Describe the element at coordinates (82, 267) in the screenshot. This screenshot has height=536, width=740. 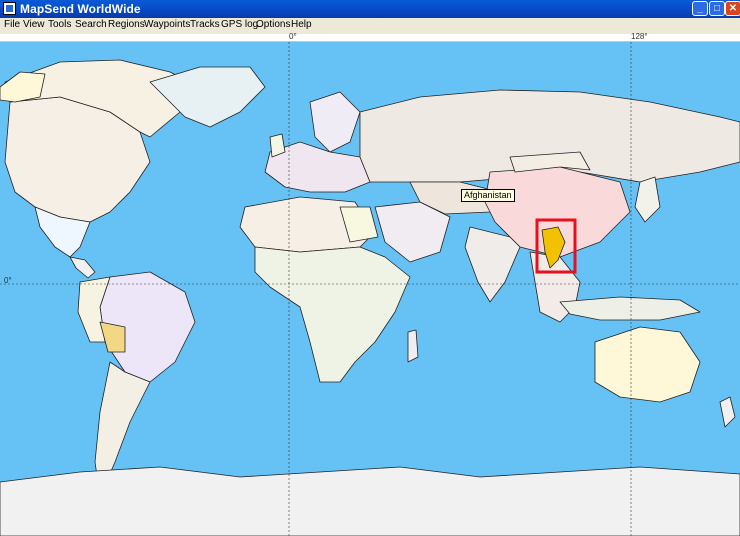
I see `country-central-america` at that location.